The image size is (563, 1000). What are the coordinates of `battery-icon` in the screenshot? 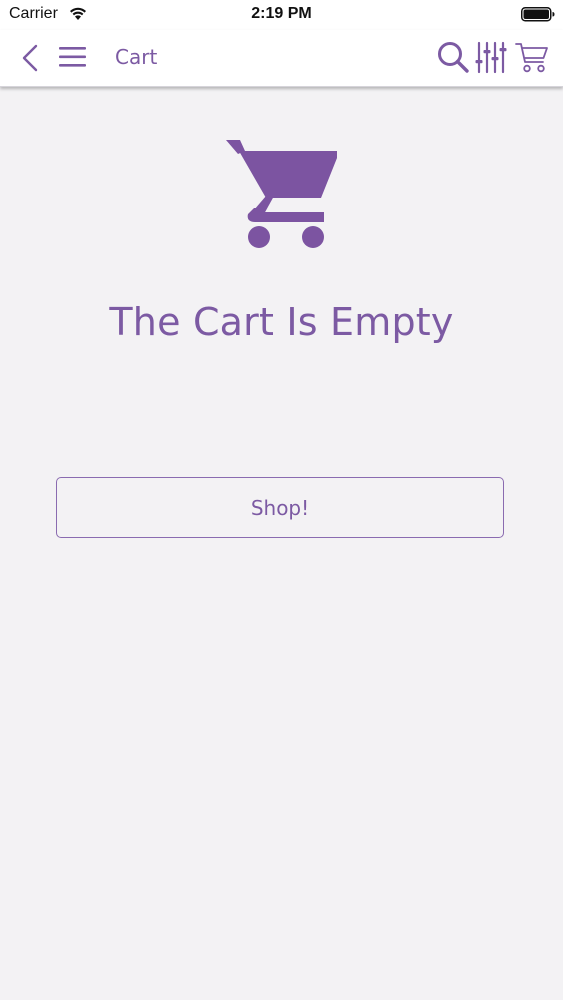 It's located at (538, 17).